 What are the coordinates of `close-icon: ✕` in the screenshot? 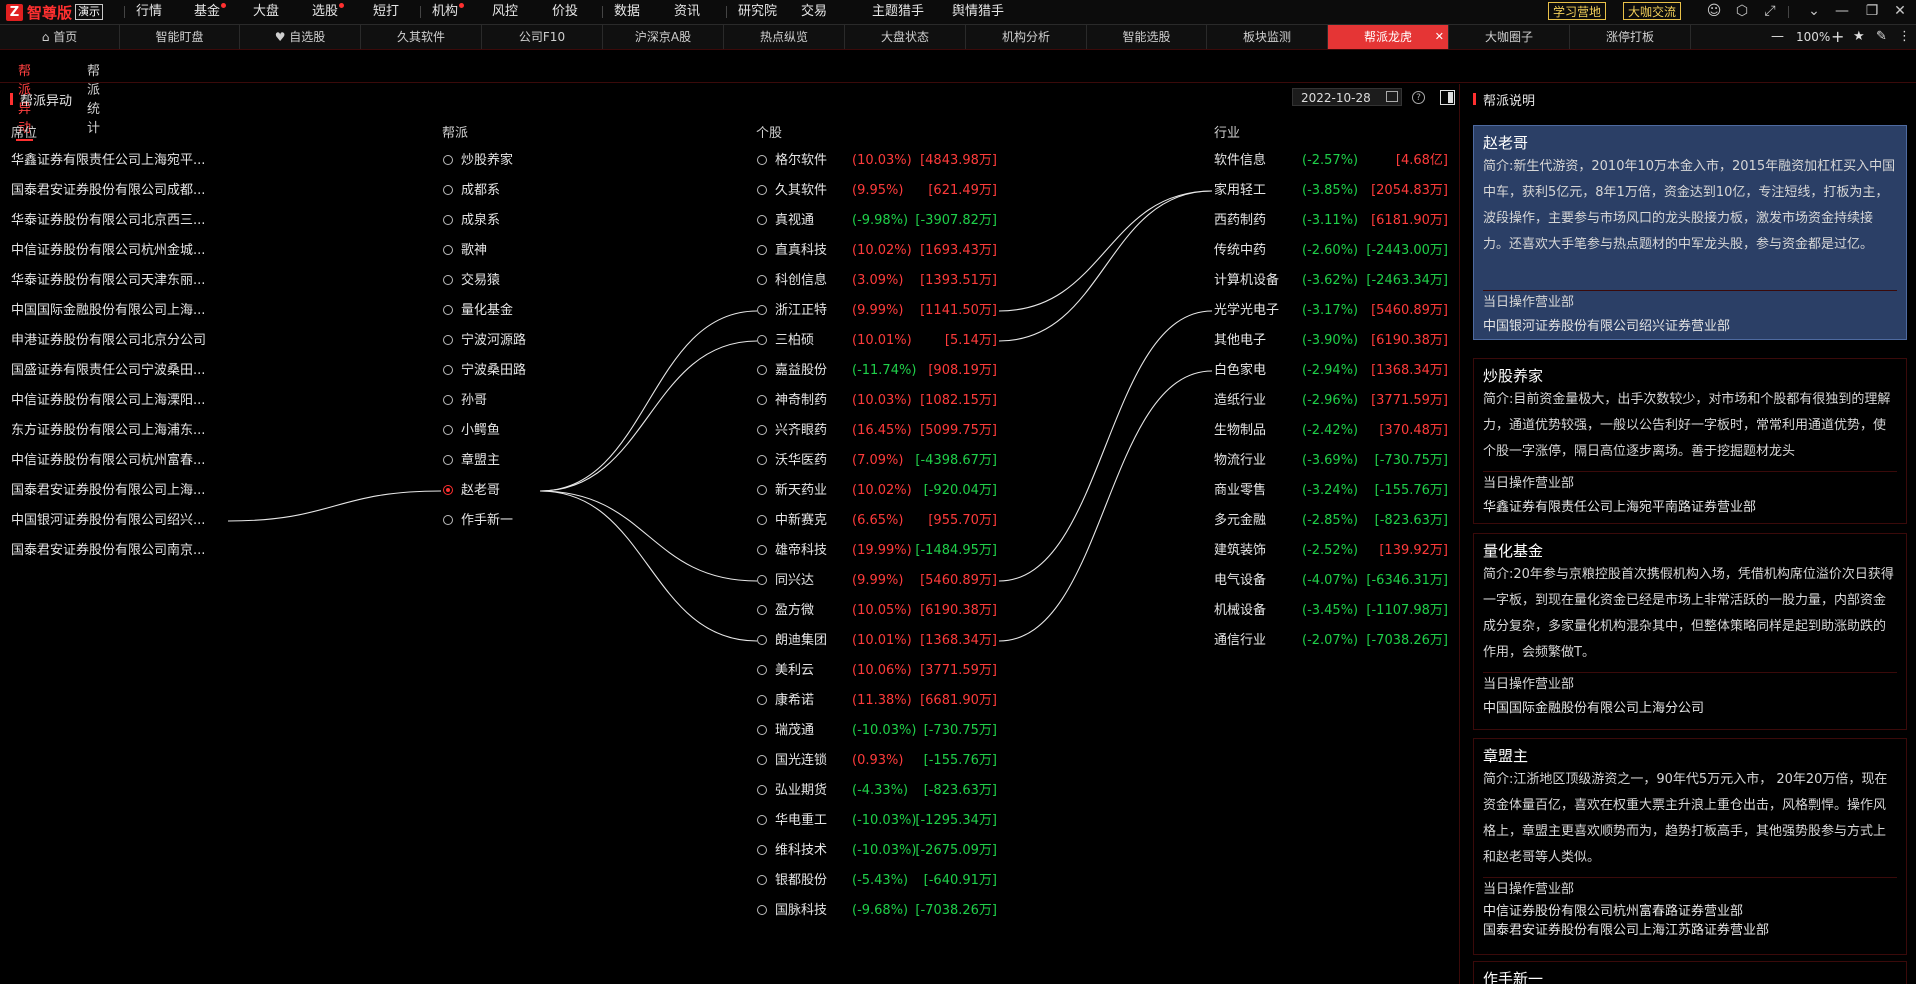 It's located at (1900, 11).